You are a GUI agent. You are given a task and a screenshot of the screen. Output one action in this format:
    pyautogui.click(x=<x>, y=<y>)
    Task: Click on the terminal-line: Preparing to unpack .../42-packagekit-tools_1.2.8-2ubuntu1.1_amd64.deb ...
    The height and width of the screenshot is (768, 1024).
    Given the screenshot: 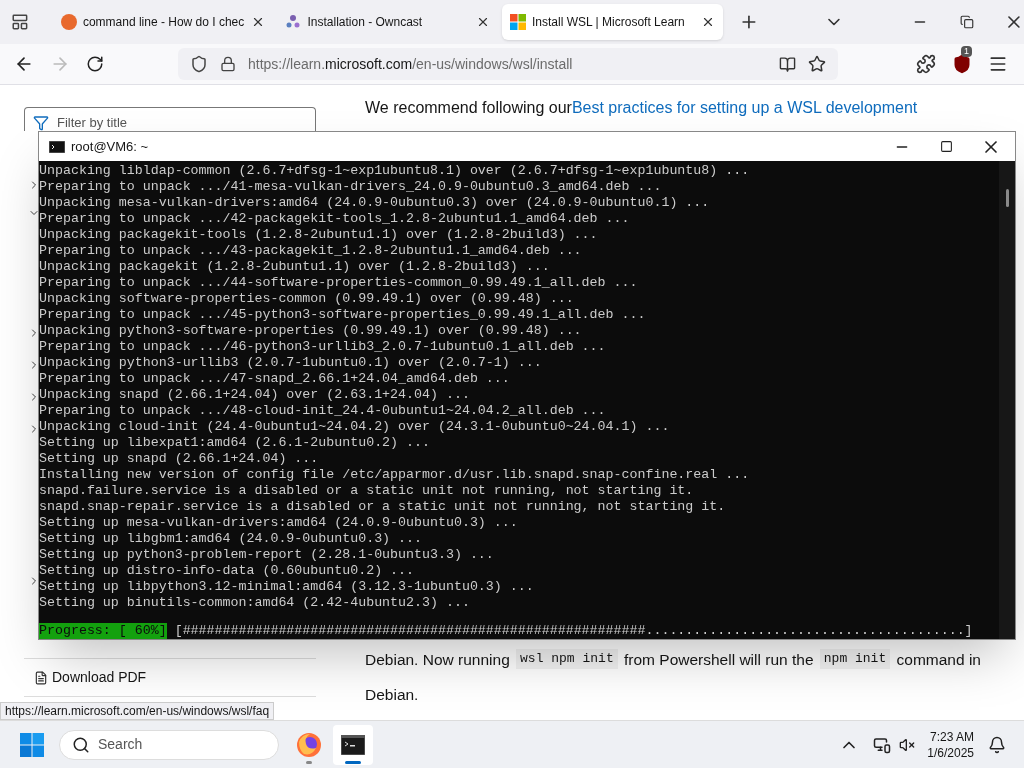 What is the action you would take?
    pyautogui.click(x=334, y=219)
    